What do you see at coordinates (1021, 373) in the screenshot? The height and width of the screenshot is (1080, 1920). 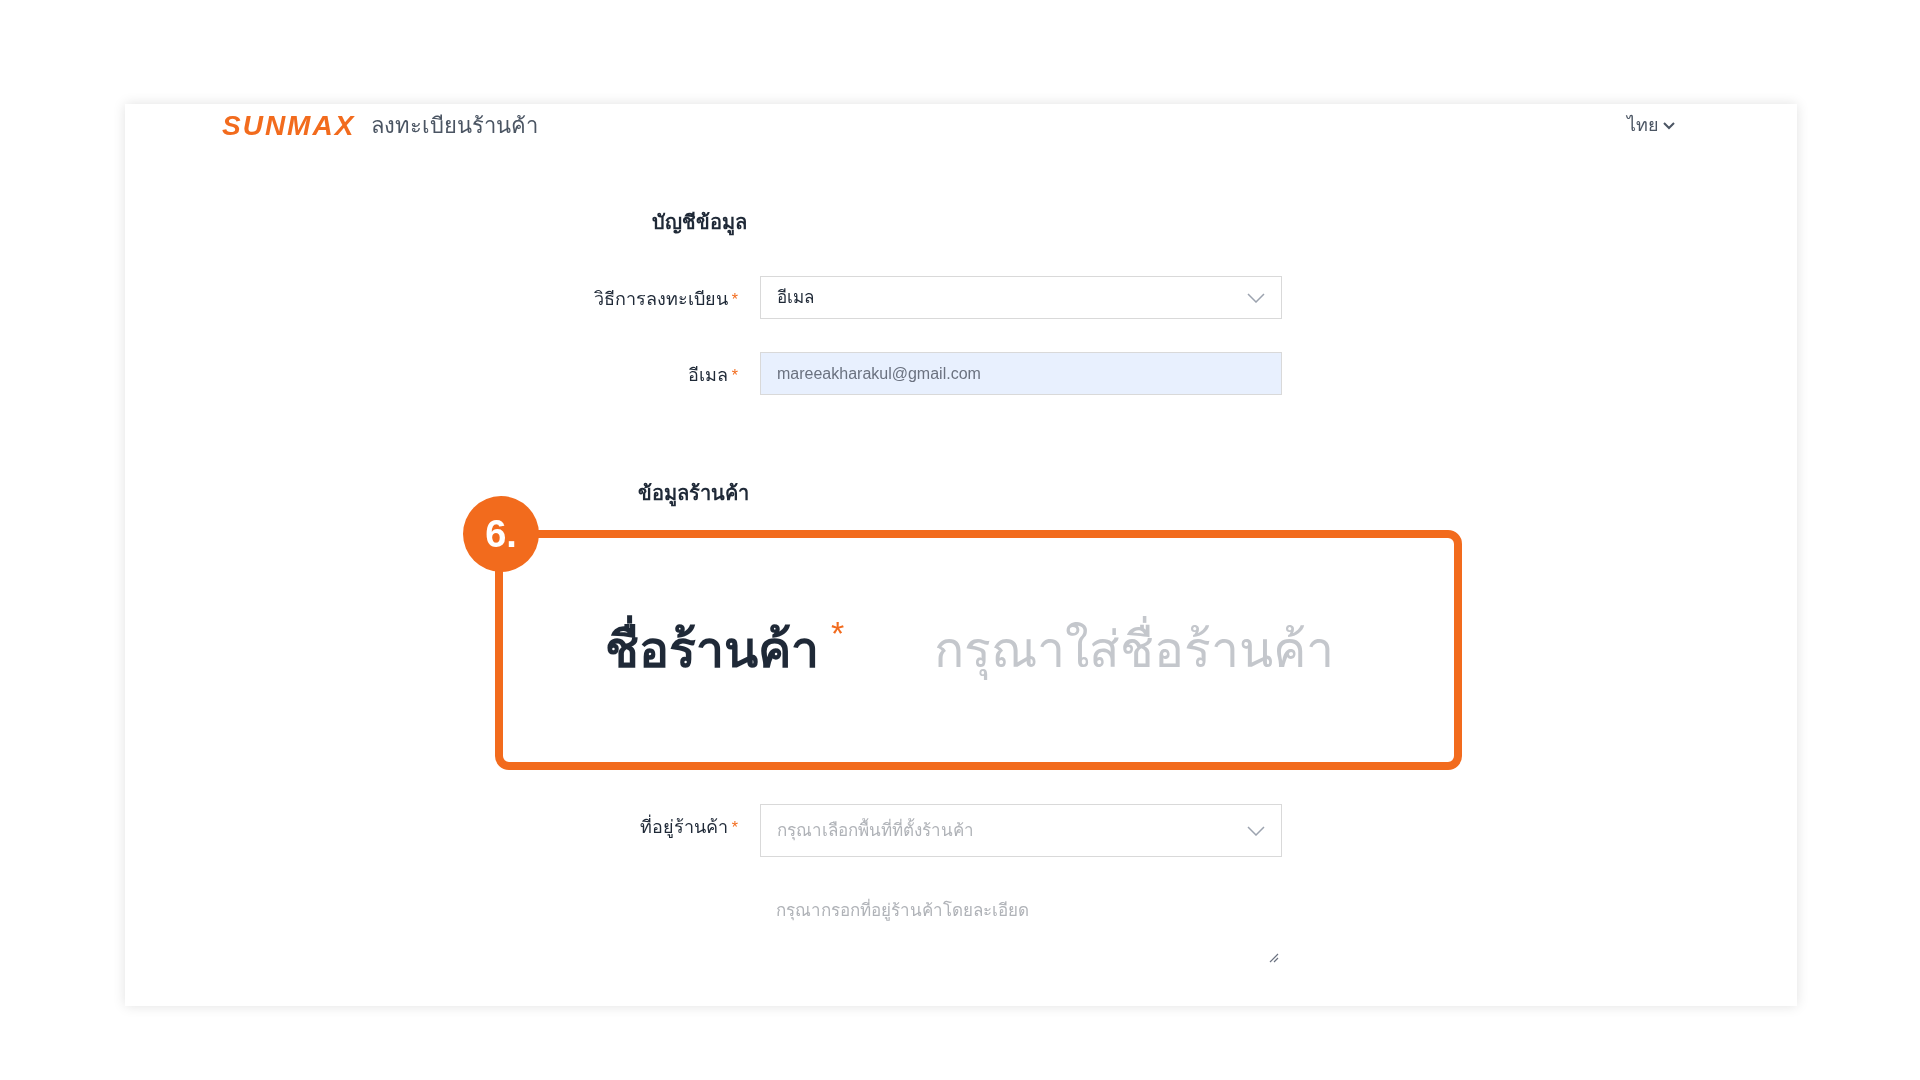 I see `email-input: mareeakharakul@gmail.com` at bounding box center [1021, 373].